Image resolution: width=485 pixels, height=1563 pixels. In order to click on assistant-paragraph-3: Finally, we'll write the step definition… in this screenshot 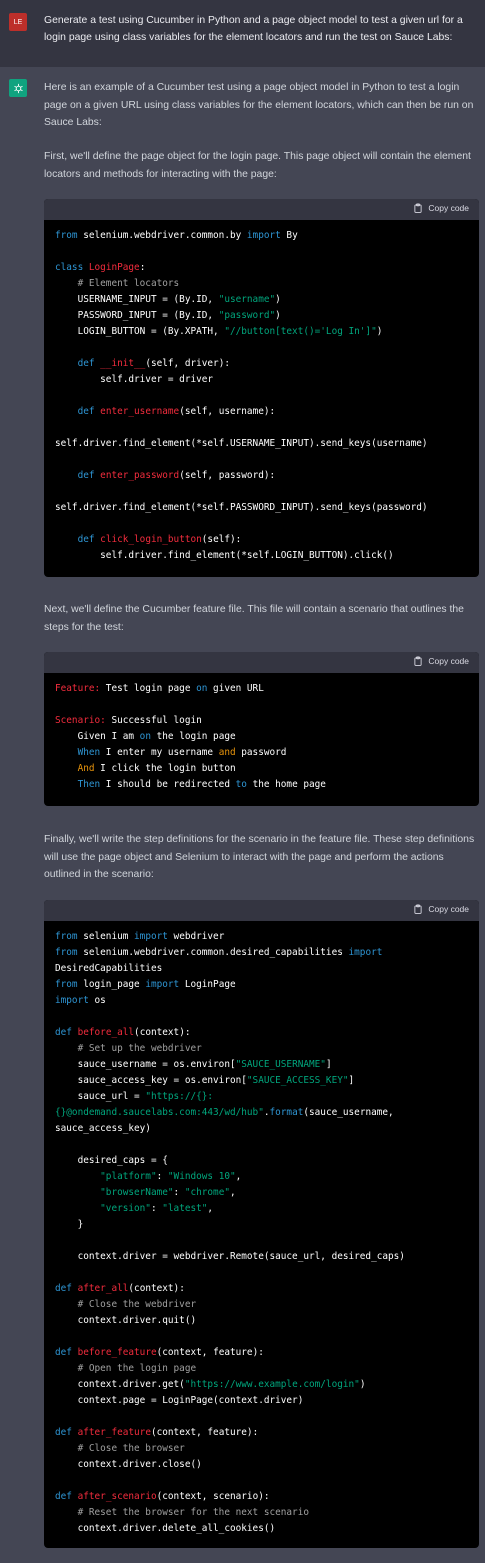, I will do `click(259, 857)`.